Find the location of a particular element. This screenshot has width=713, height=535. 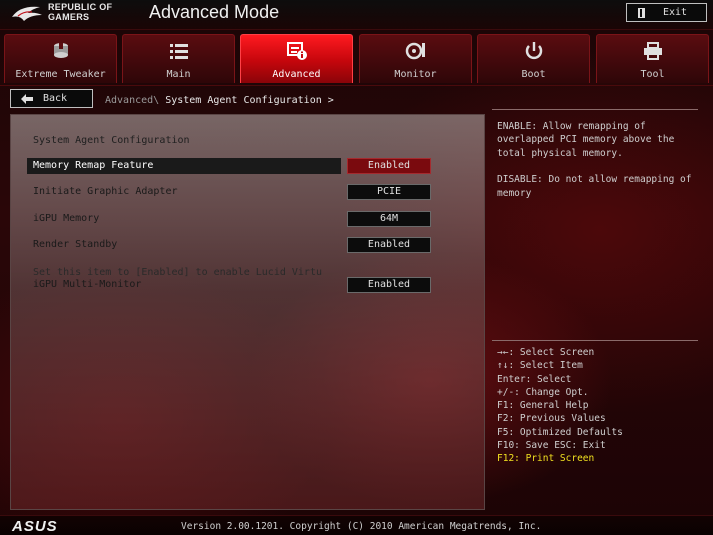

setting-initiate-graphic-adapter: Initiate Graphic Adapter PCIE is located at coordinates (248, 192).